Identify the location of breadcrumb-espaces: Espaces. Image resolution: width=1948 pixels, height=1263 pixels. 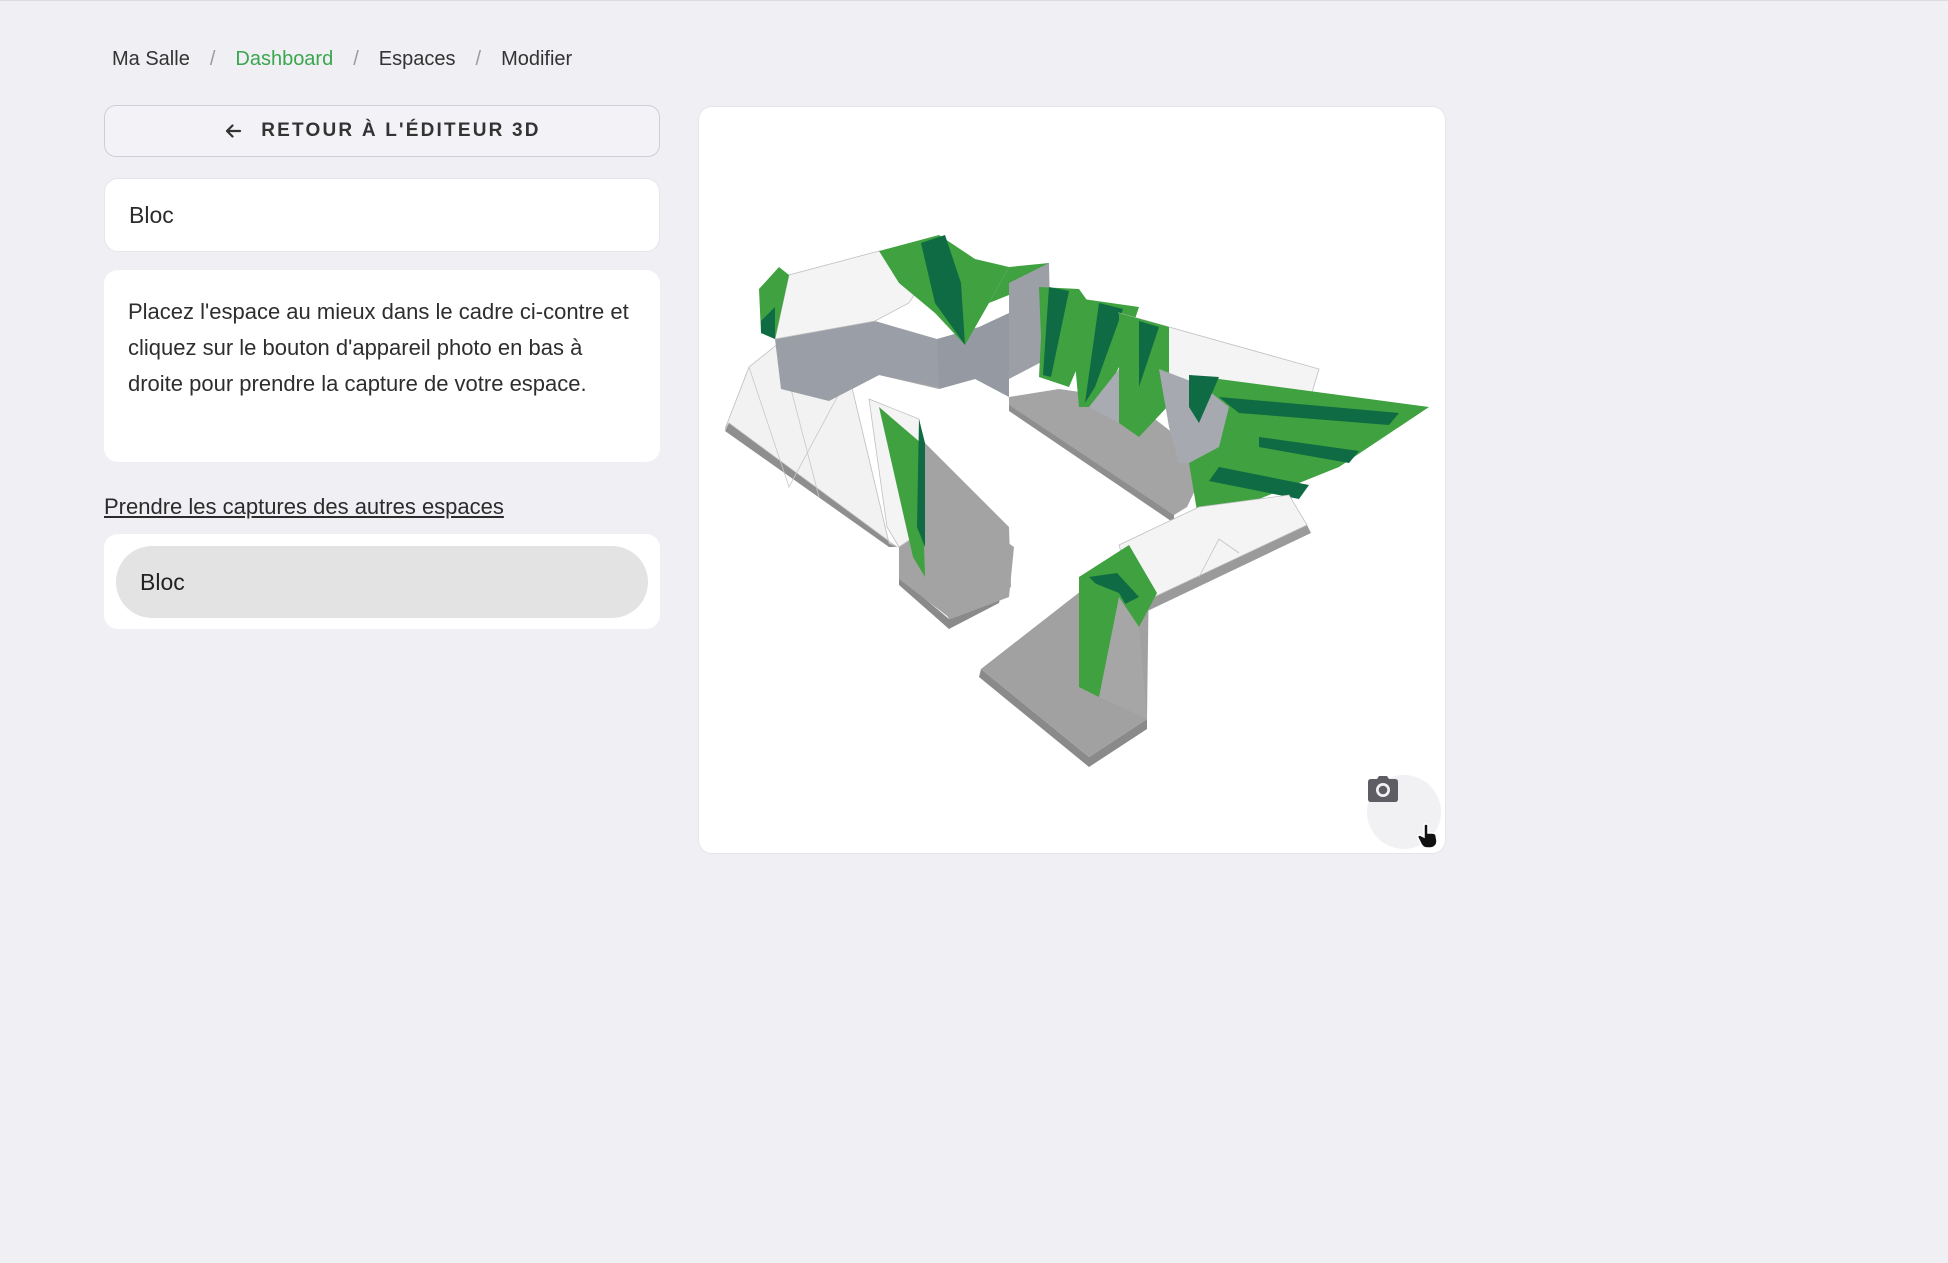
(417, 59).